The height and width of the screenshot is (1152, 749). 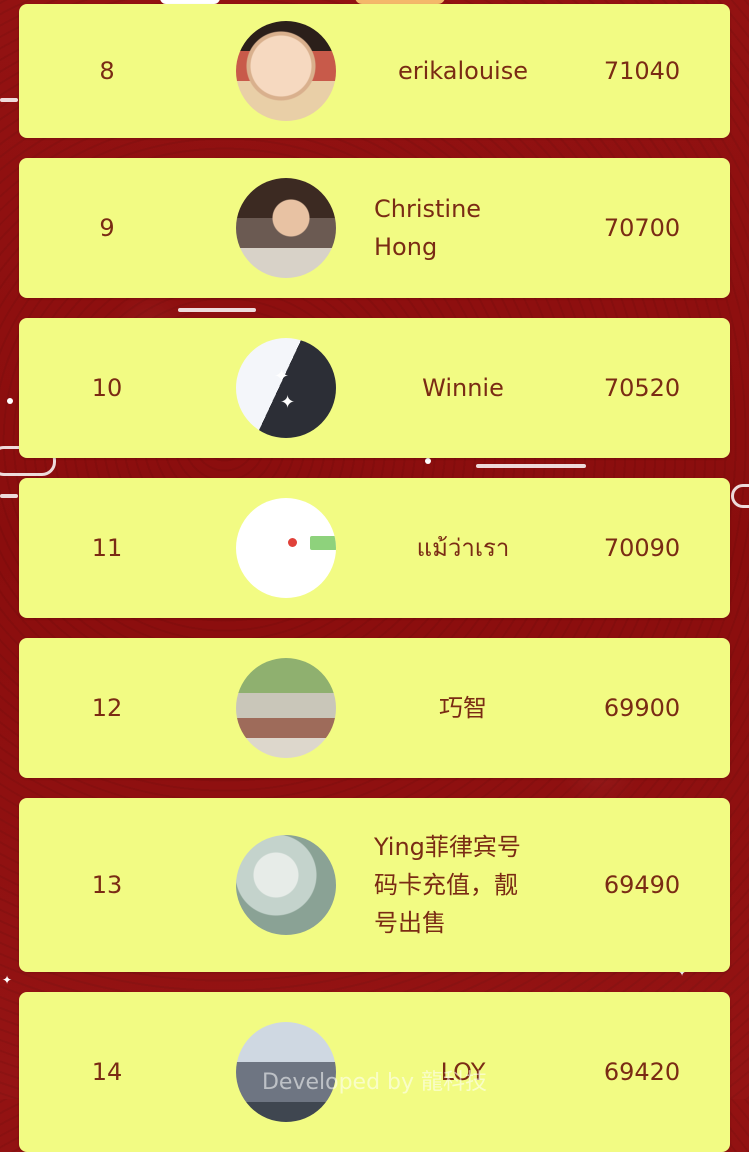 I want to click on score: 69420, so click(x=642, y=1072).